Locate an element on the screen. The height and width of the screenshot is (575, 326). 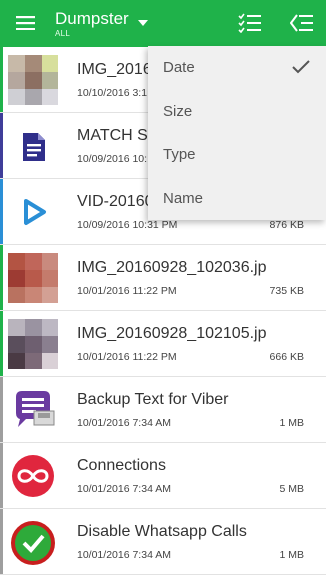
sort-option-label: Type is located at coordinates (179, 154).